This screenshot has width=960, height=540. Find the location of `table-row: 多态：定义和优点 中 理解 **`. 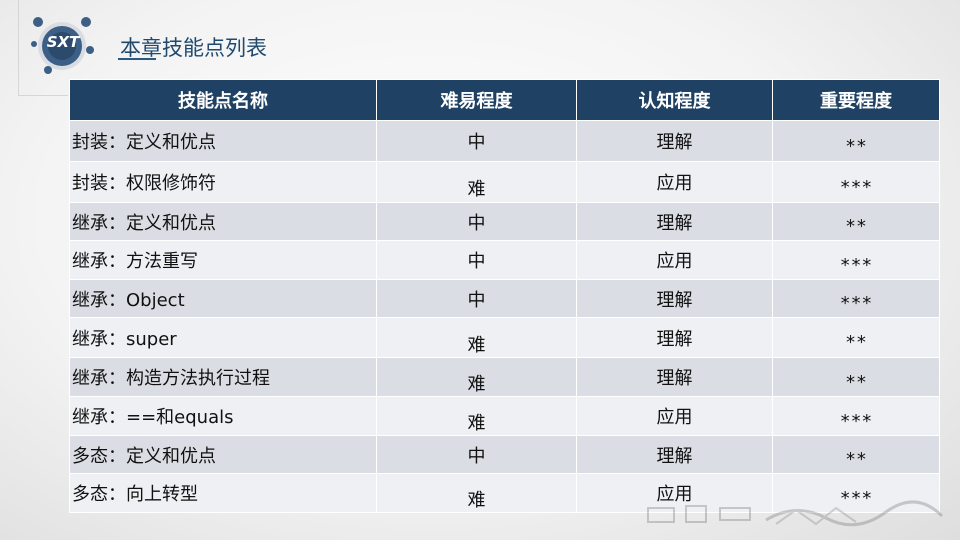

table-row: 多态：定义和优点 中 理解 ** is located at coordinates (504, 454).